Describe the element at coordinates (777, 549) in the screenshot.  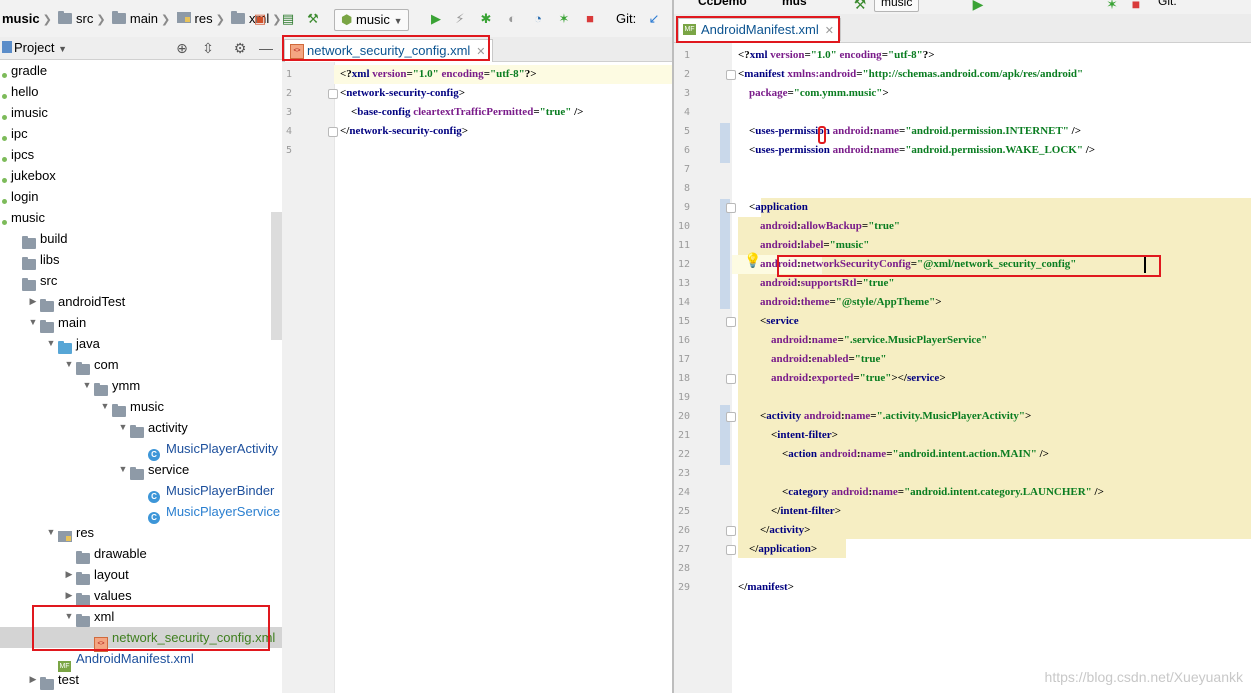
I see `code-line: </application>` at that location.